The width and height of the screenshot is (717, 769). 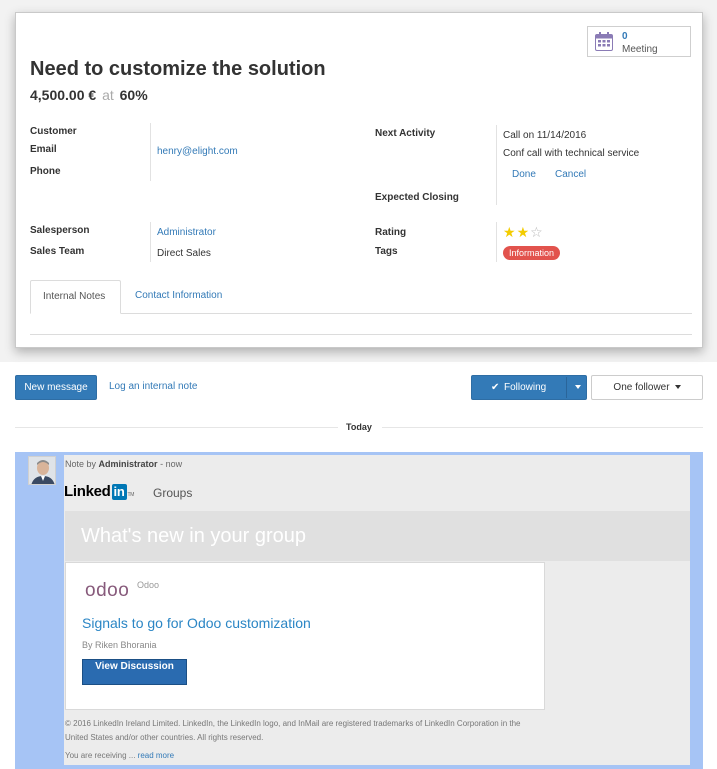 What do you see at coordinates (57, 251) in the screenshot?
I see `sales-team-label: Sales Team` at bounding box center [57, 251].